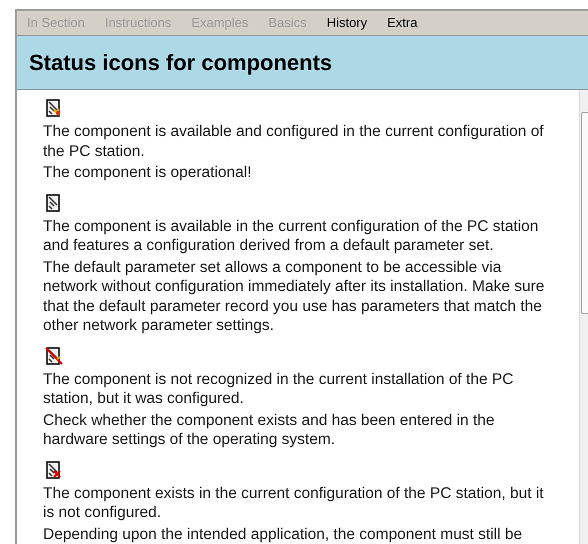  What do you see at coordinates (148, 172) in the screenshot?
I see `description-text: The component is operational!` at bounding box center [148, 172].